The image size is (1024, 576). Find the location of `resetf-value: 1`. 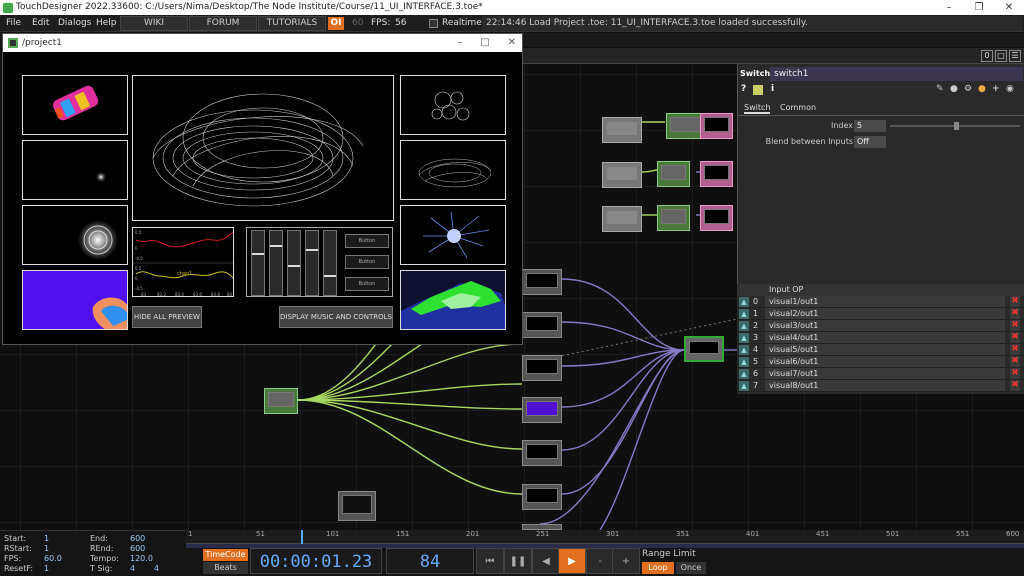

resetf-value: 1 is located at coordinates (46, 568).